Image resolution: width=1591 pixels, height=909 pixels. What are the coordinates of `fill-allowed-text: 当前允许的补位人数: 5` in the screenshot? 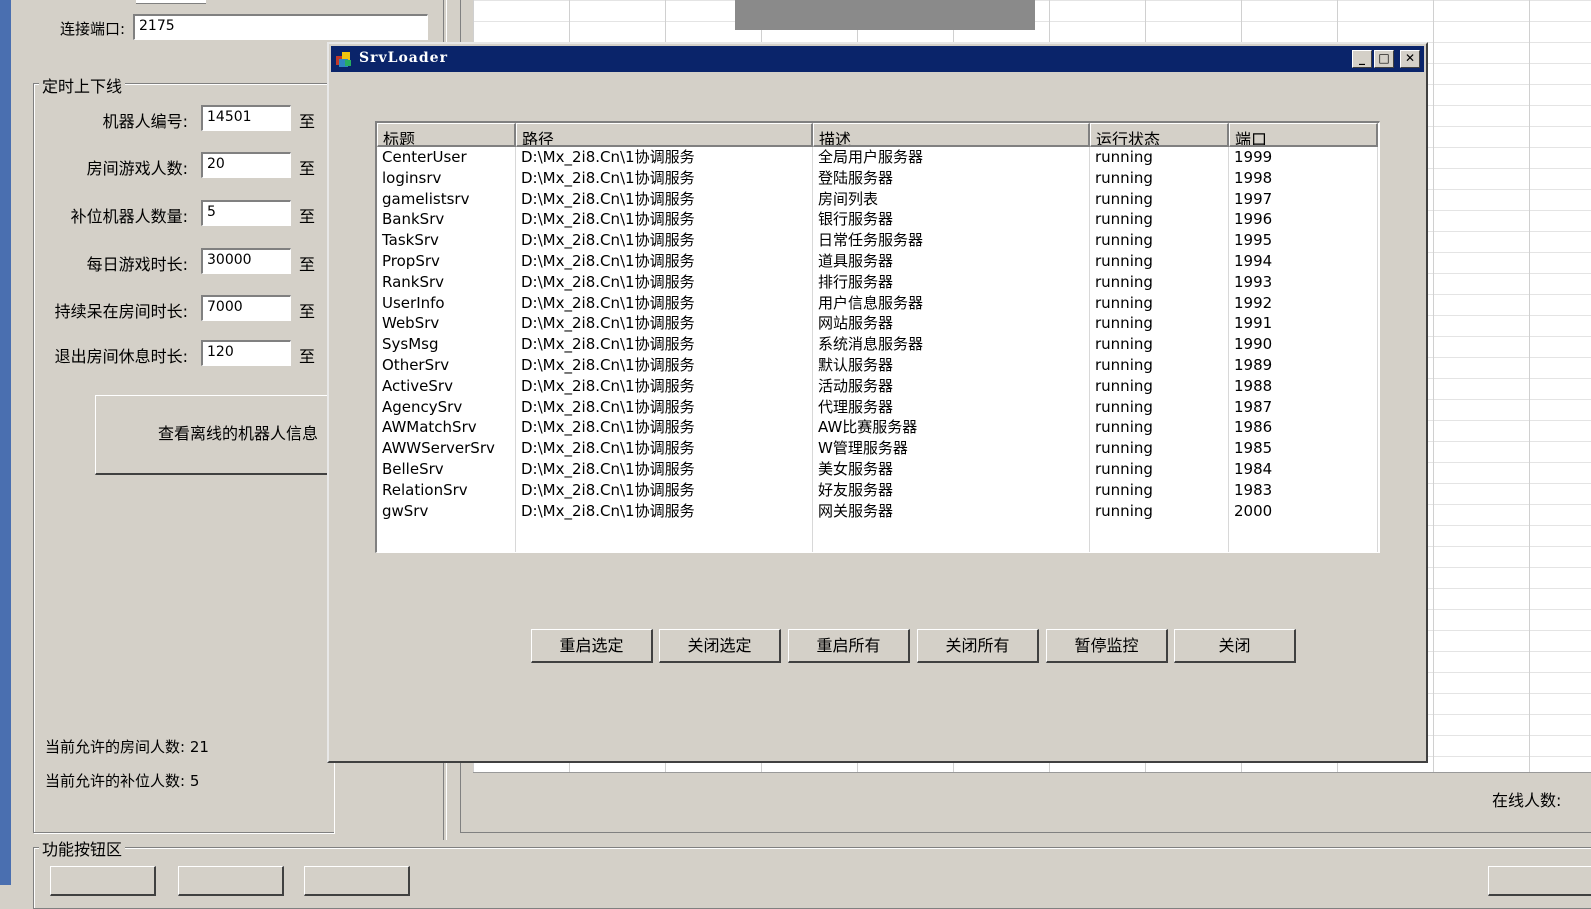 It's located at (122, 781).